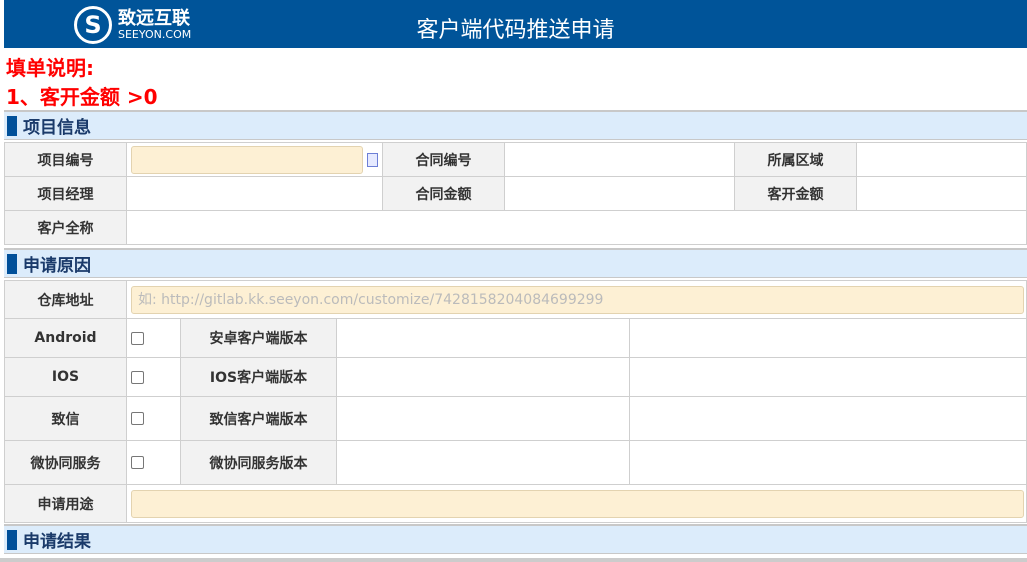 The width and height of the screenshot is (1027, 562). I want to click on project-no-input, so click(247, 159).